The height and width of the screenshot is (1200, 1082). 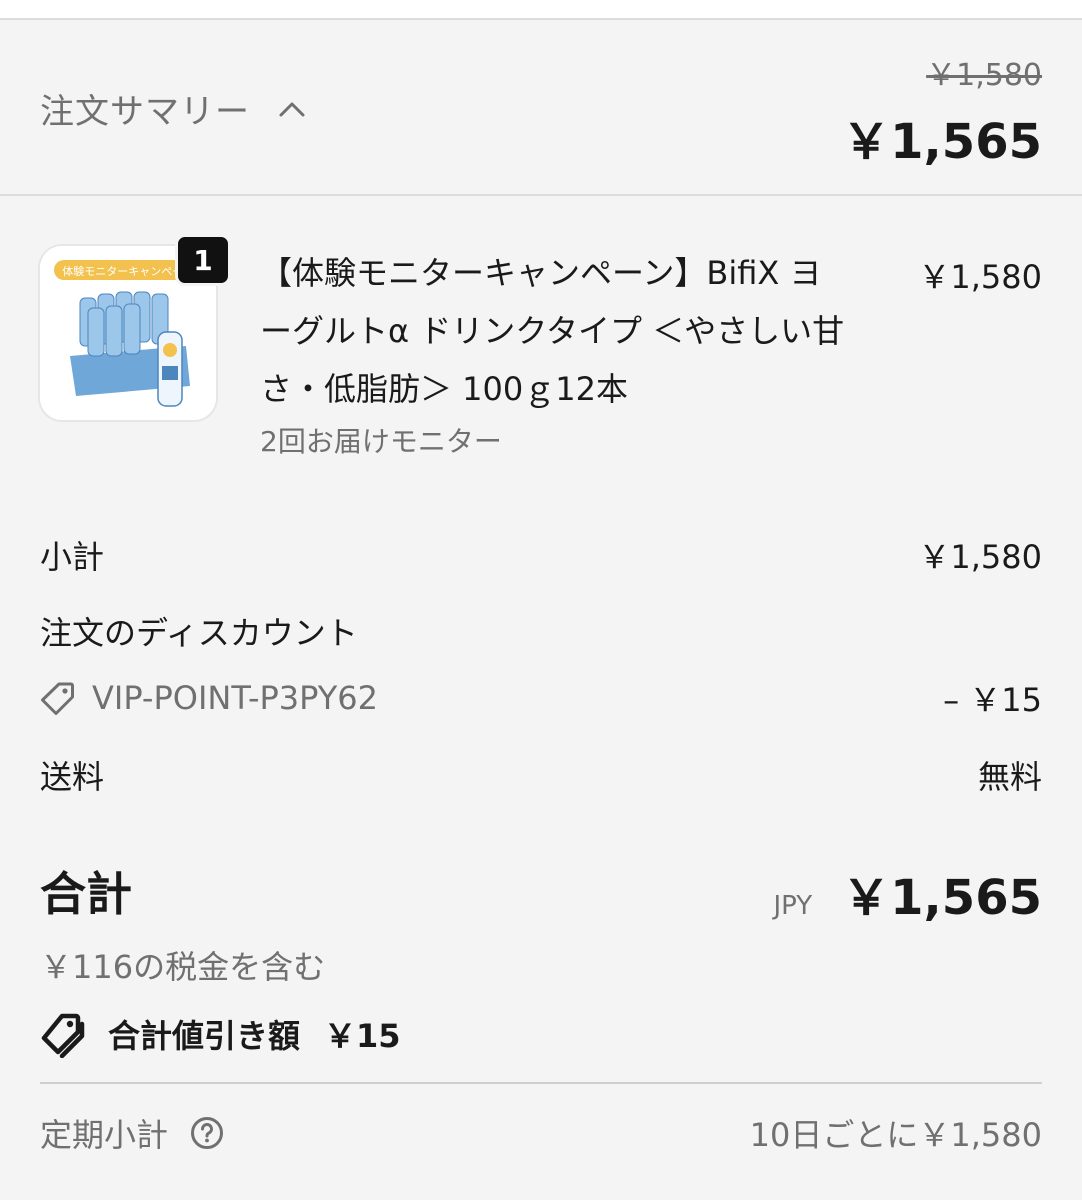 What do you see at coordinates (199, 633) in the screenshot?
I see `order-discount-label: 注文のディスカウント` at bounding box center [199, 633].